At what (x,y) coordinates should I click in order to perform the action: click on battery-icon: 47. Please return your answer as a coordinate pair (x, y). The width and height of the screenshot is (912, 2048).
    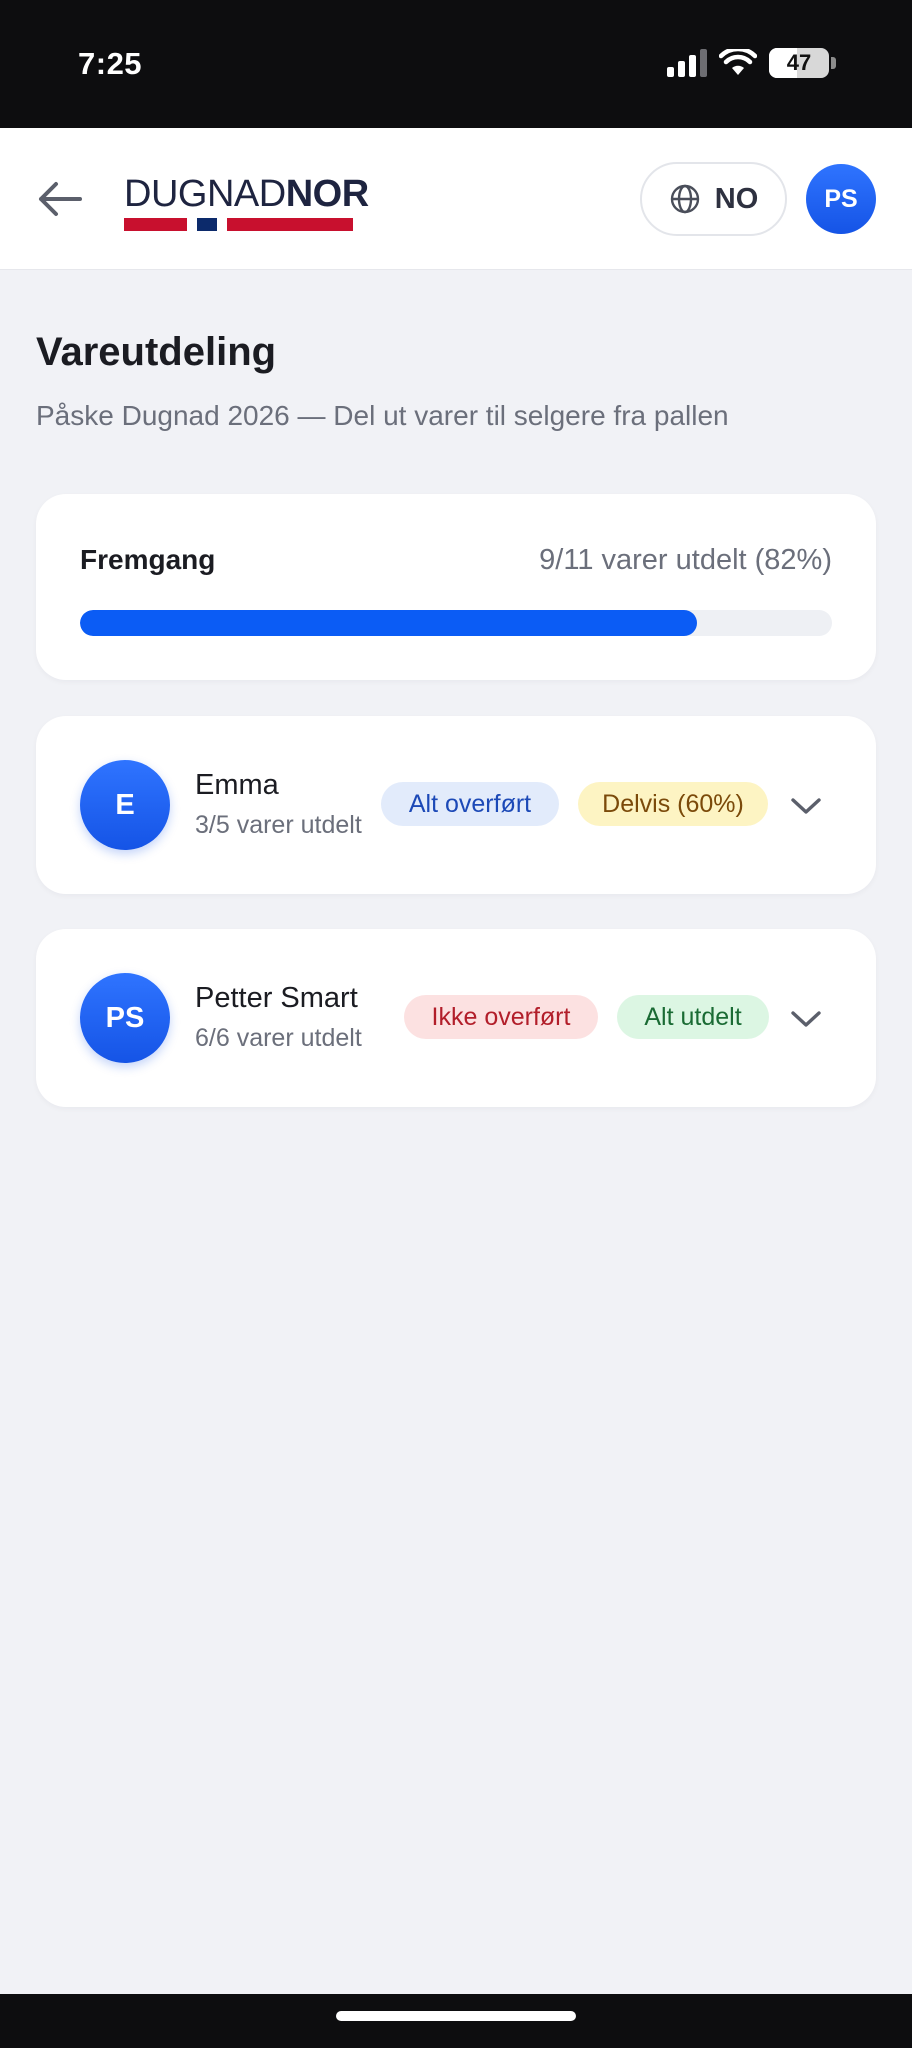
    Looking at the image, I should click on (802, 63).